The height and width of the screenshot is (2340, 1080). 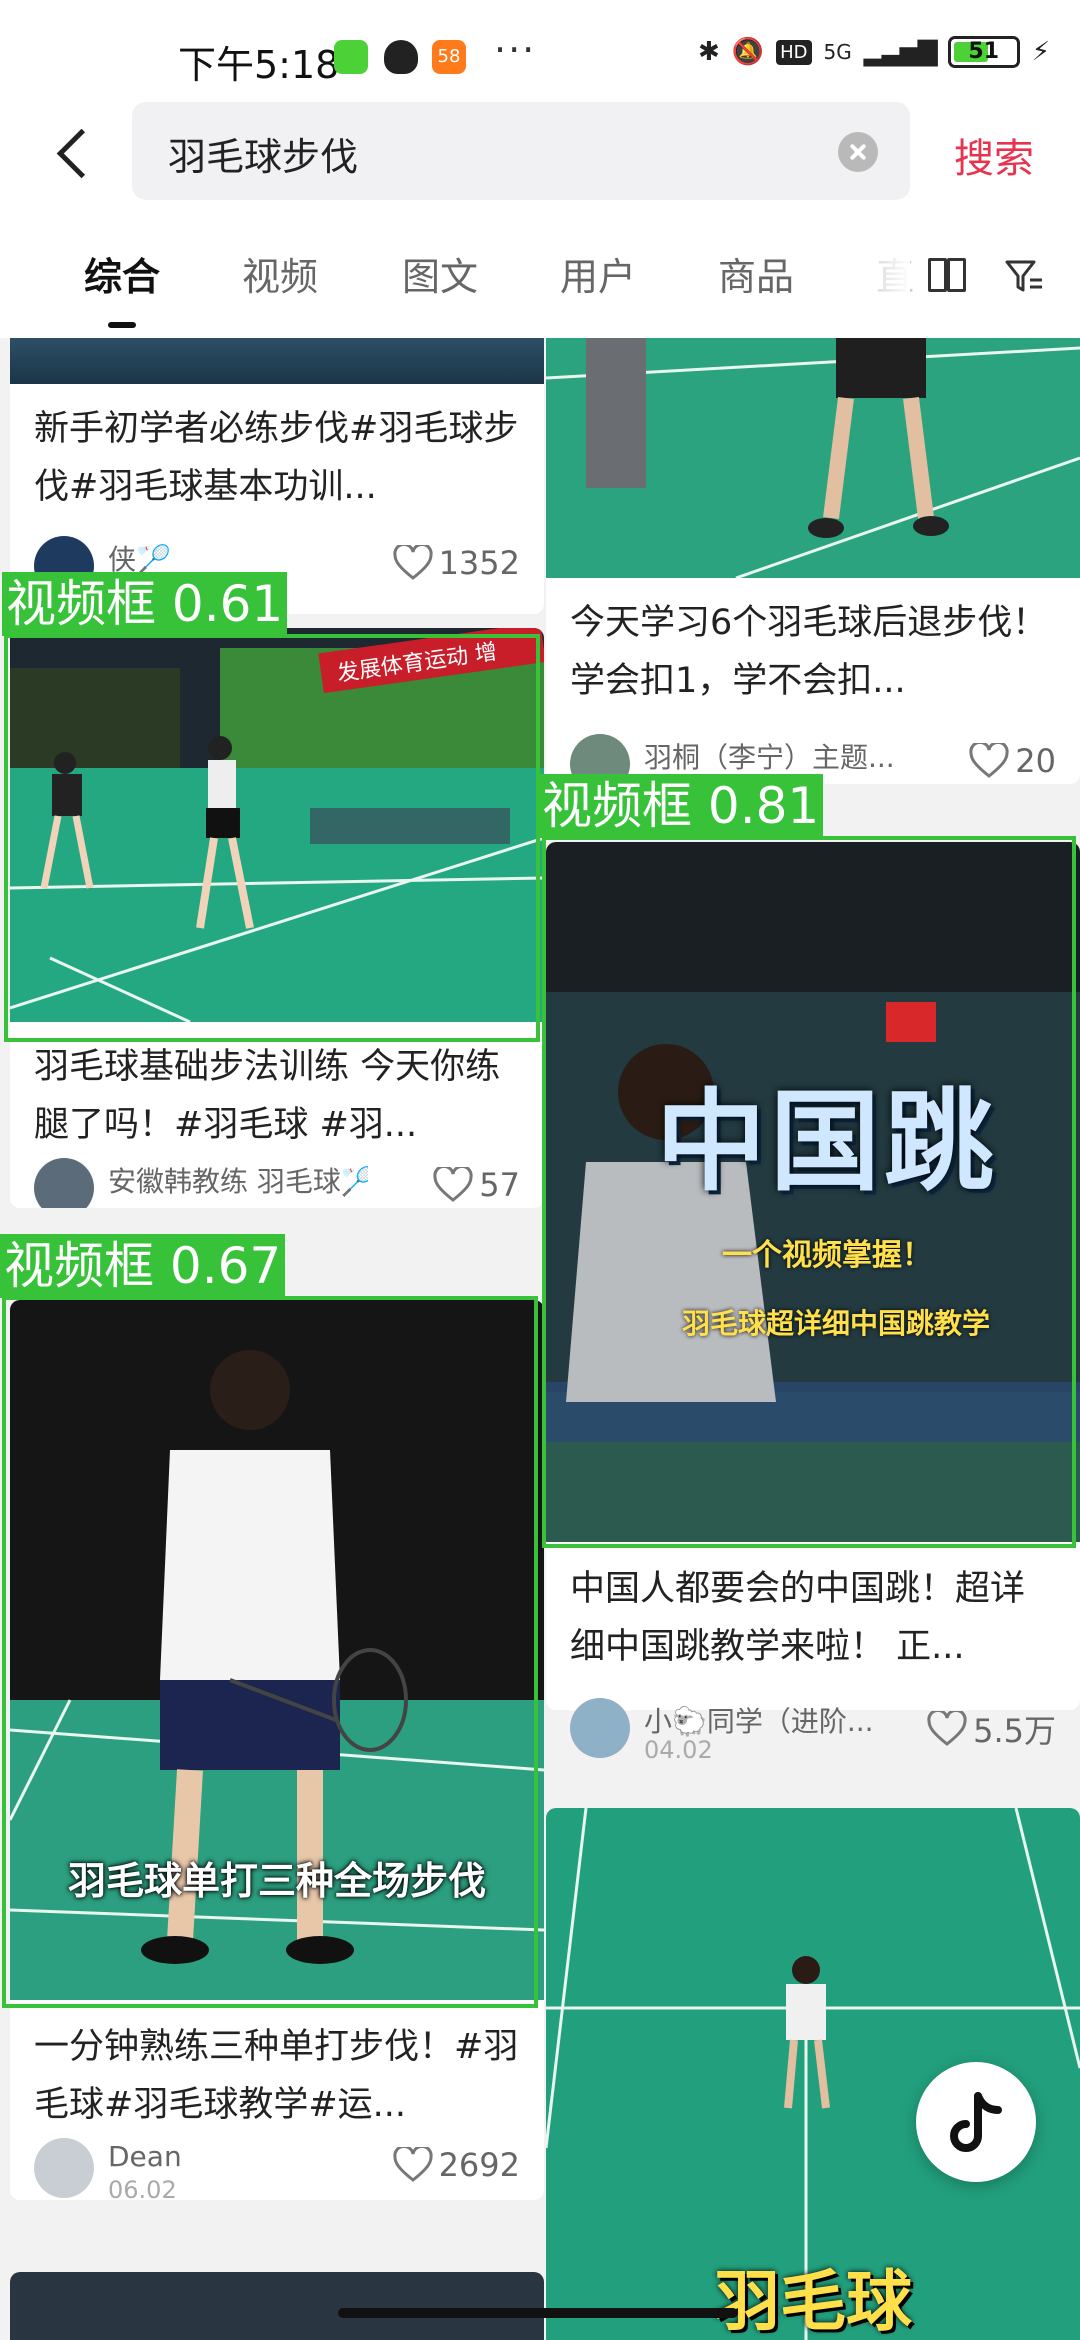 I want to click on author-name: Dean, so click(x=145, y=2156).